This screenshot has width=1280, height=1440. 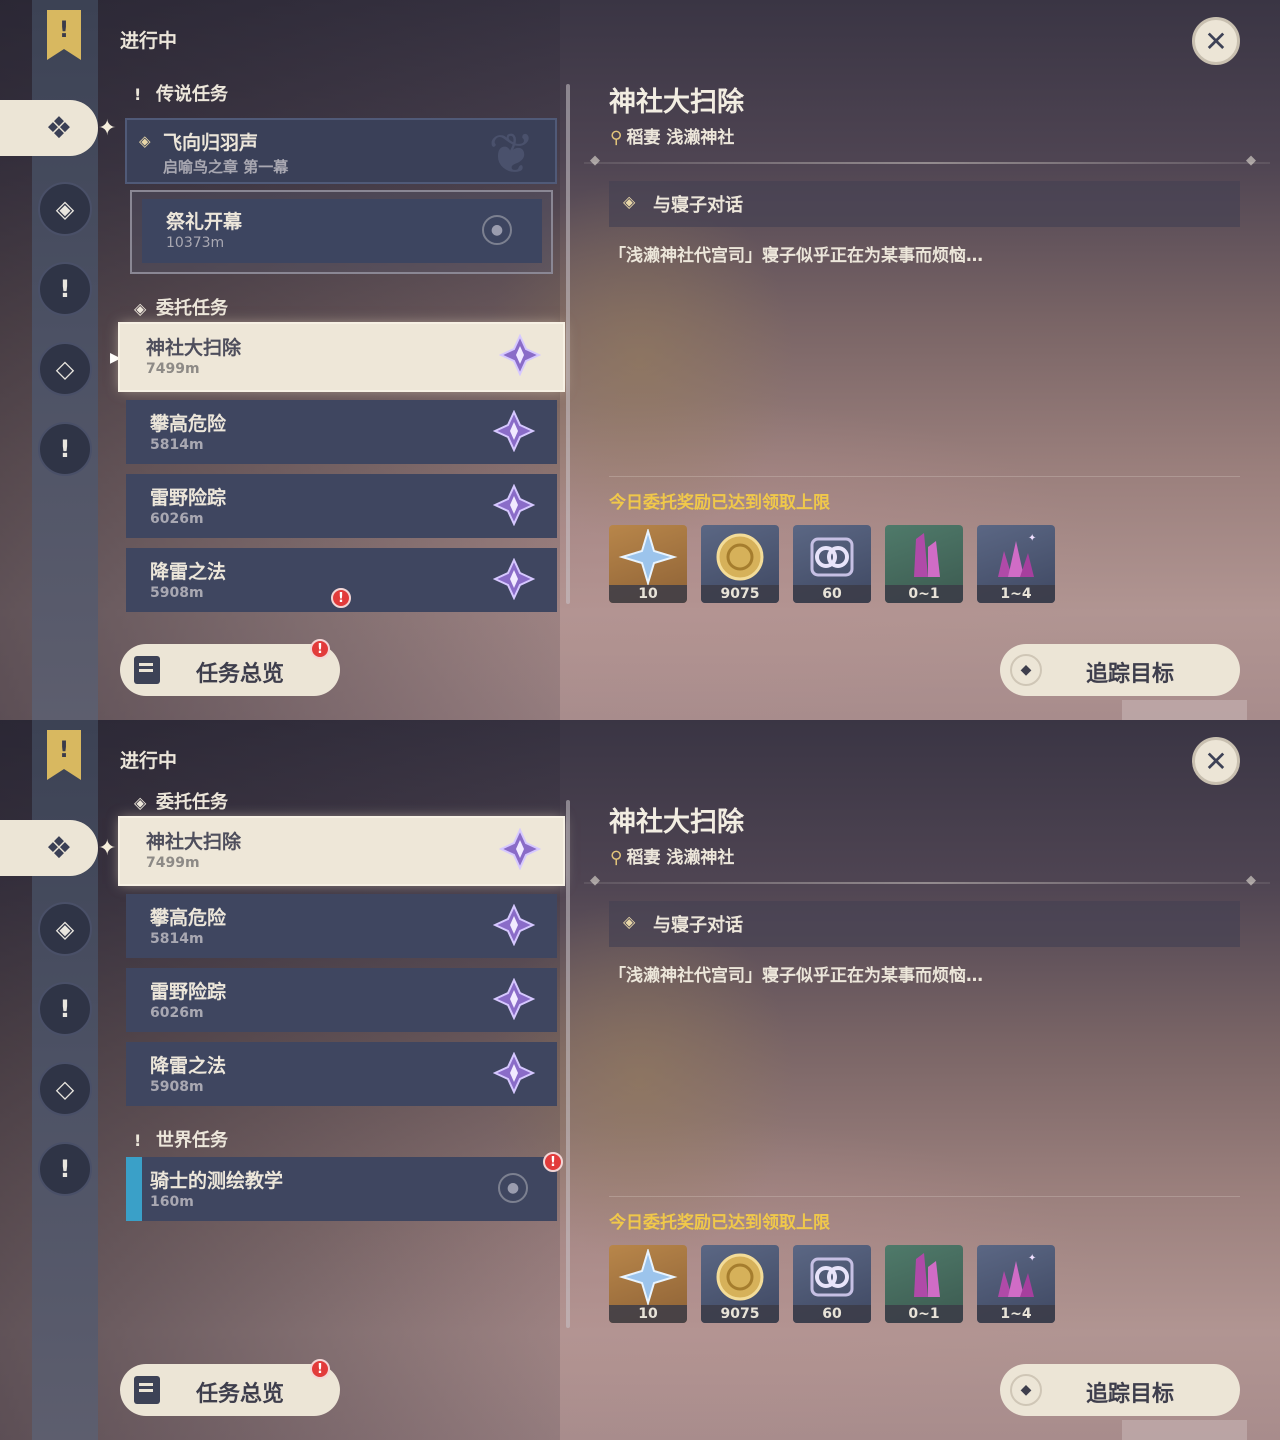 I want to click on primogem-icon, so click(x=648, y=557).